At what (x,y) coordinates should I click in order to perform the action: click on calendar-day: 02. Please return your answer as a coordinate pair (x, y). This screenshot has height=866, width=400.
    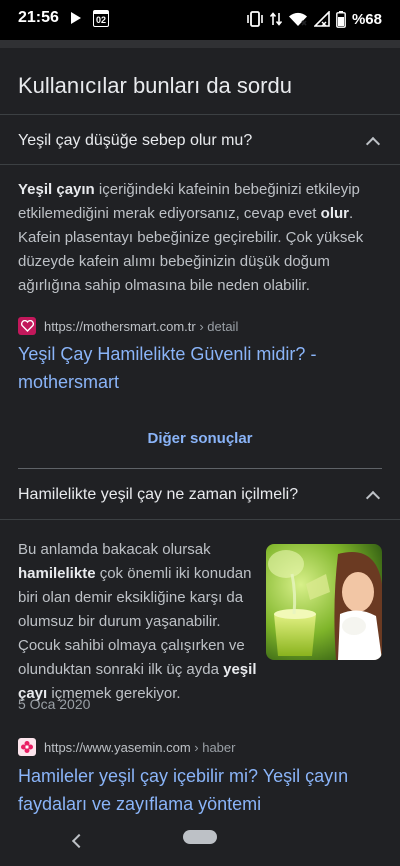
    Looking at the image, I should click on (100, 20).